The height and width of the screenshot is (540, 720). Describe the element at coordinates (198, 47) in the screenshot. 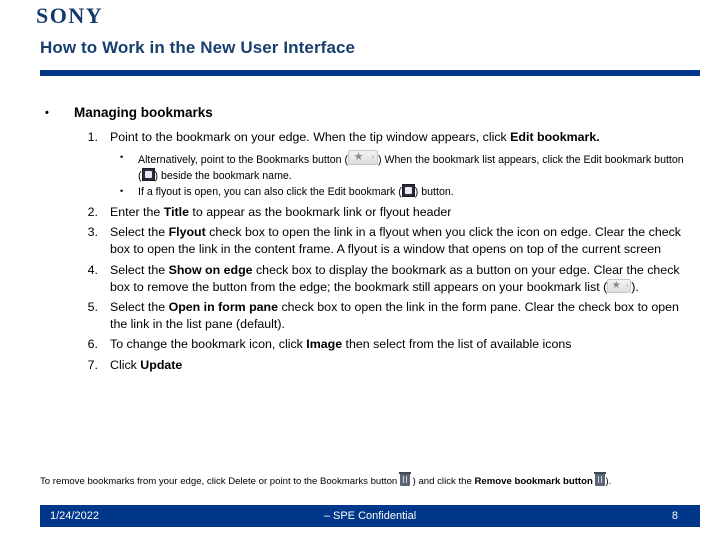

I see `page-title: How to Work in the New User Interface` at that location.